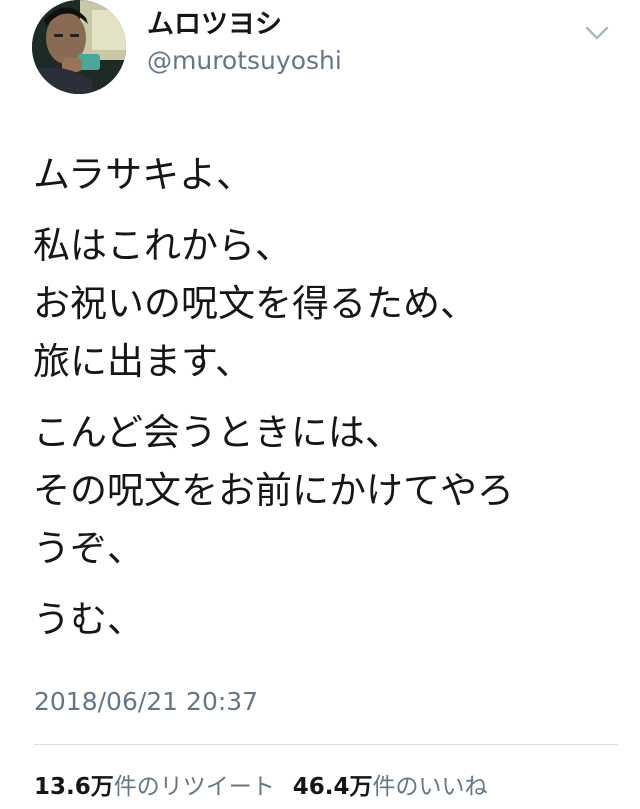  I want to click on like-label: 件のいいね, so click(430, 787).